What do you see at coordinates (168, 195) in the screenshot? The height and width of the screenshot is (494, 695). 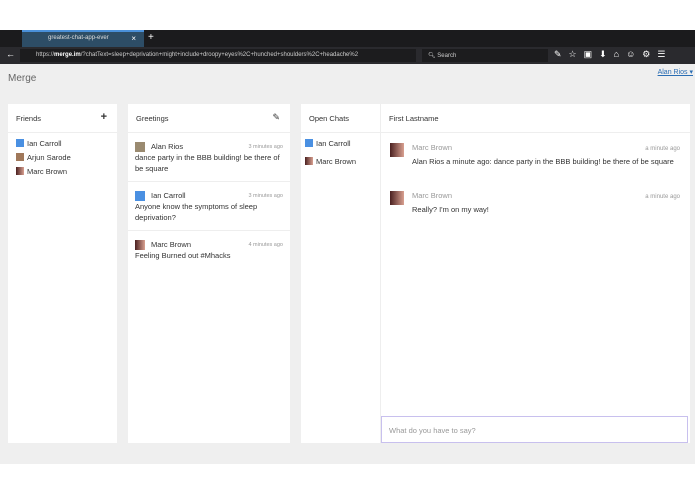 I see `greeting-author: Ian Carroll` at bounding box center [168, 195].